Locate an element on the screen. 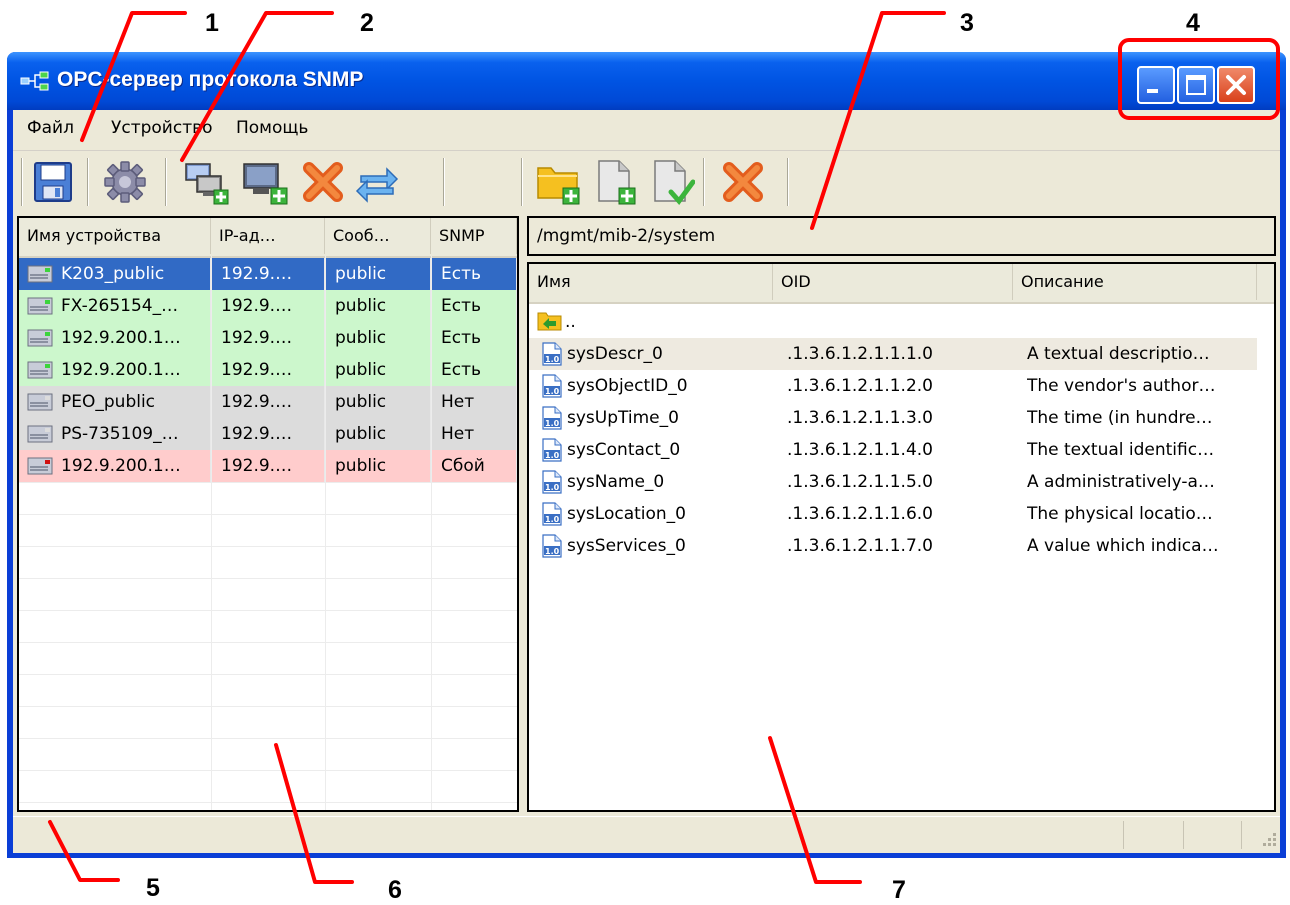  close-icon is located at coordinates (1236, 85).